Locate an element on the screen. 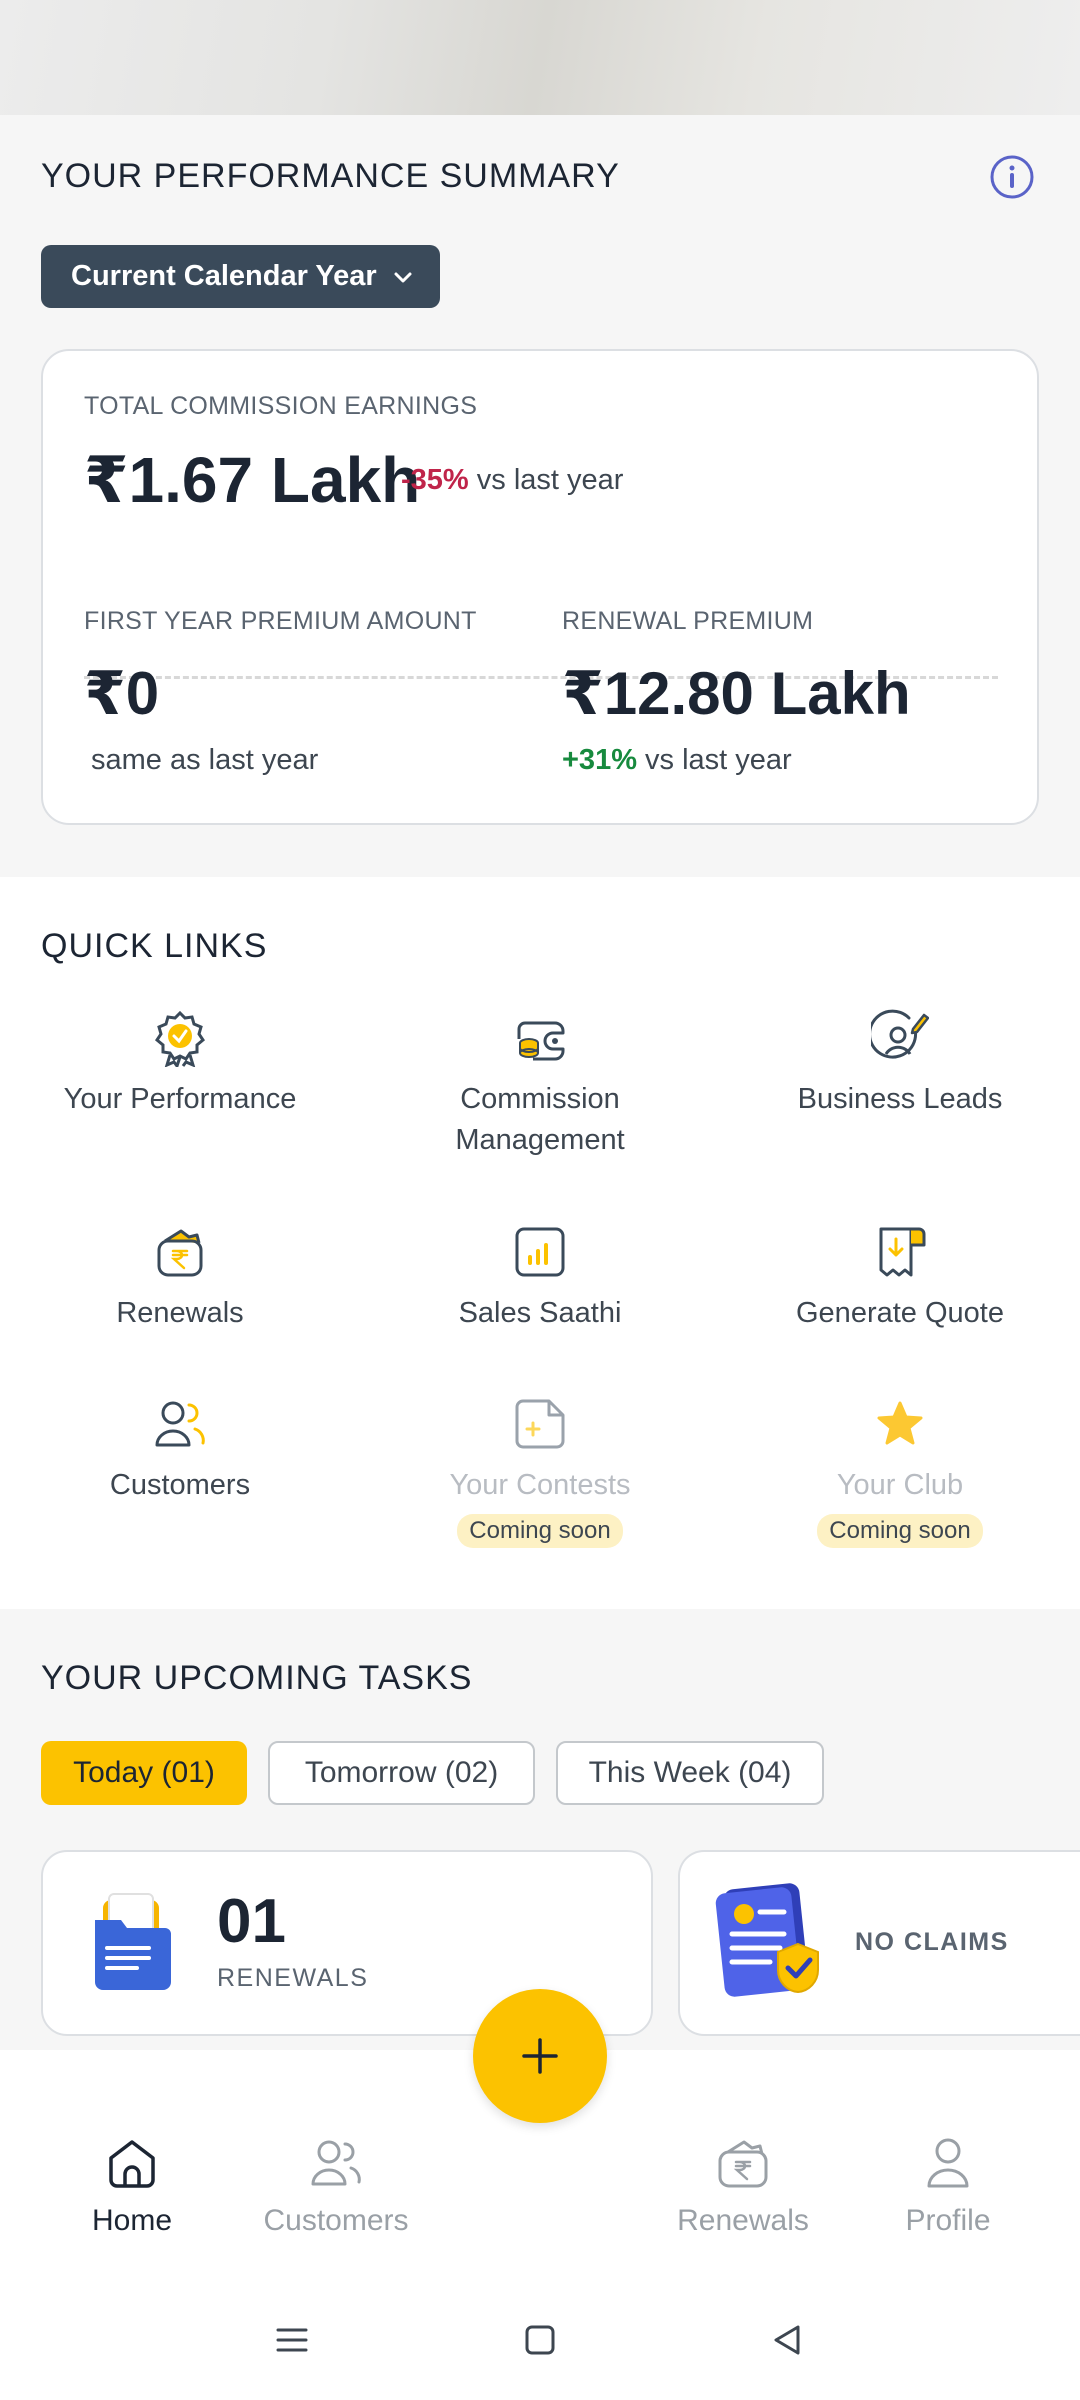 This screenshot has height=2400, width=1080. task-card-claims: NO CLAIMS is located at coordinates (879, 1943).